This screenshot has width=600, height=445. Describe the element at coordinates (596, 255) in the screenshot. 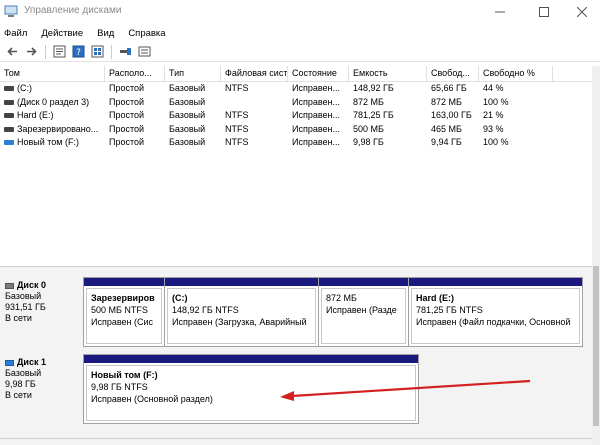

I see `vertical-scrollbar` at that location.